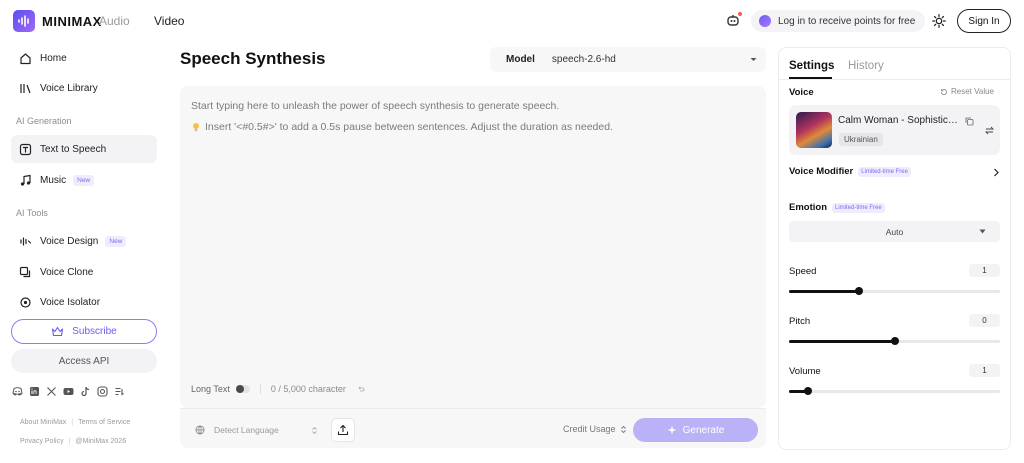 The width and height of the screenshot is (1024, 463). What do you see at coordinates (672, 430) in the screenshot?
I see `sparkle-icon` at bounding box center [672, 430].